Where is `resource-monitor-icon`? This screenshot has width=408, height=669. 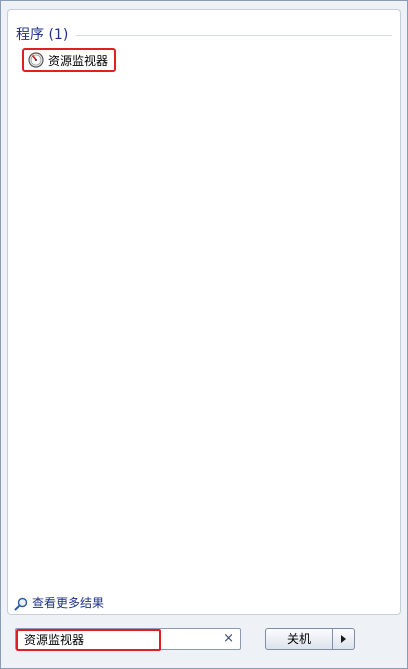 resource-monitor-icon is located at coordinates (36, 60).